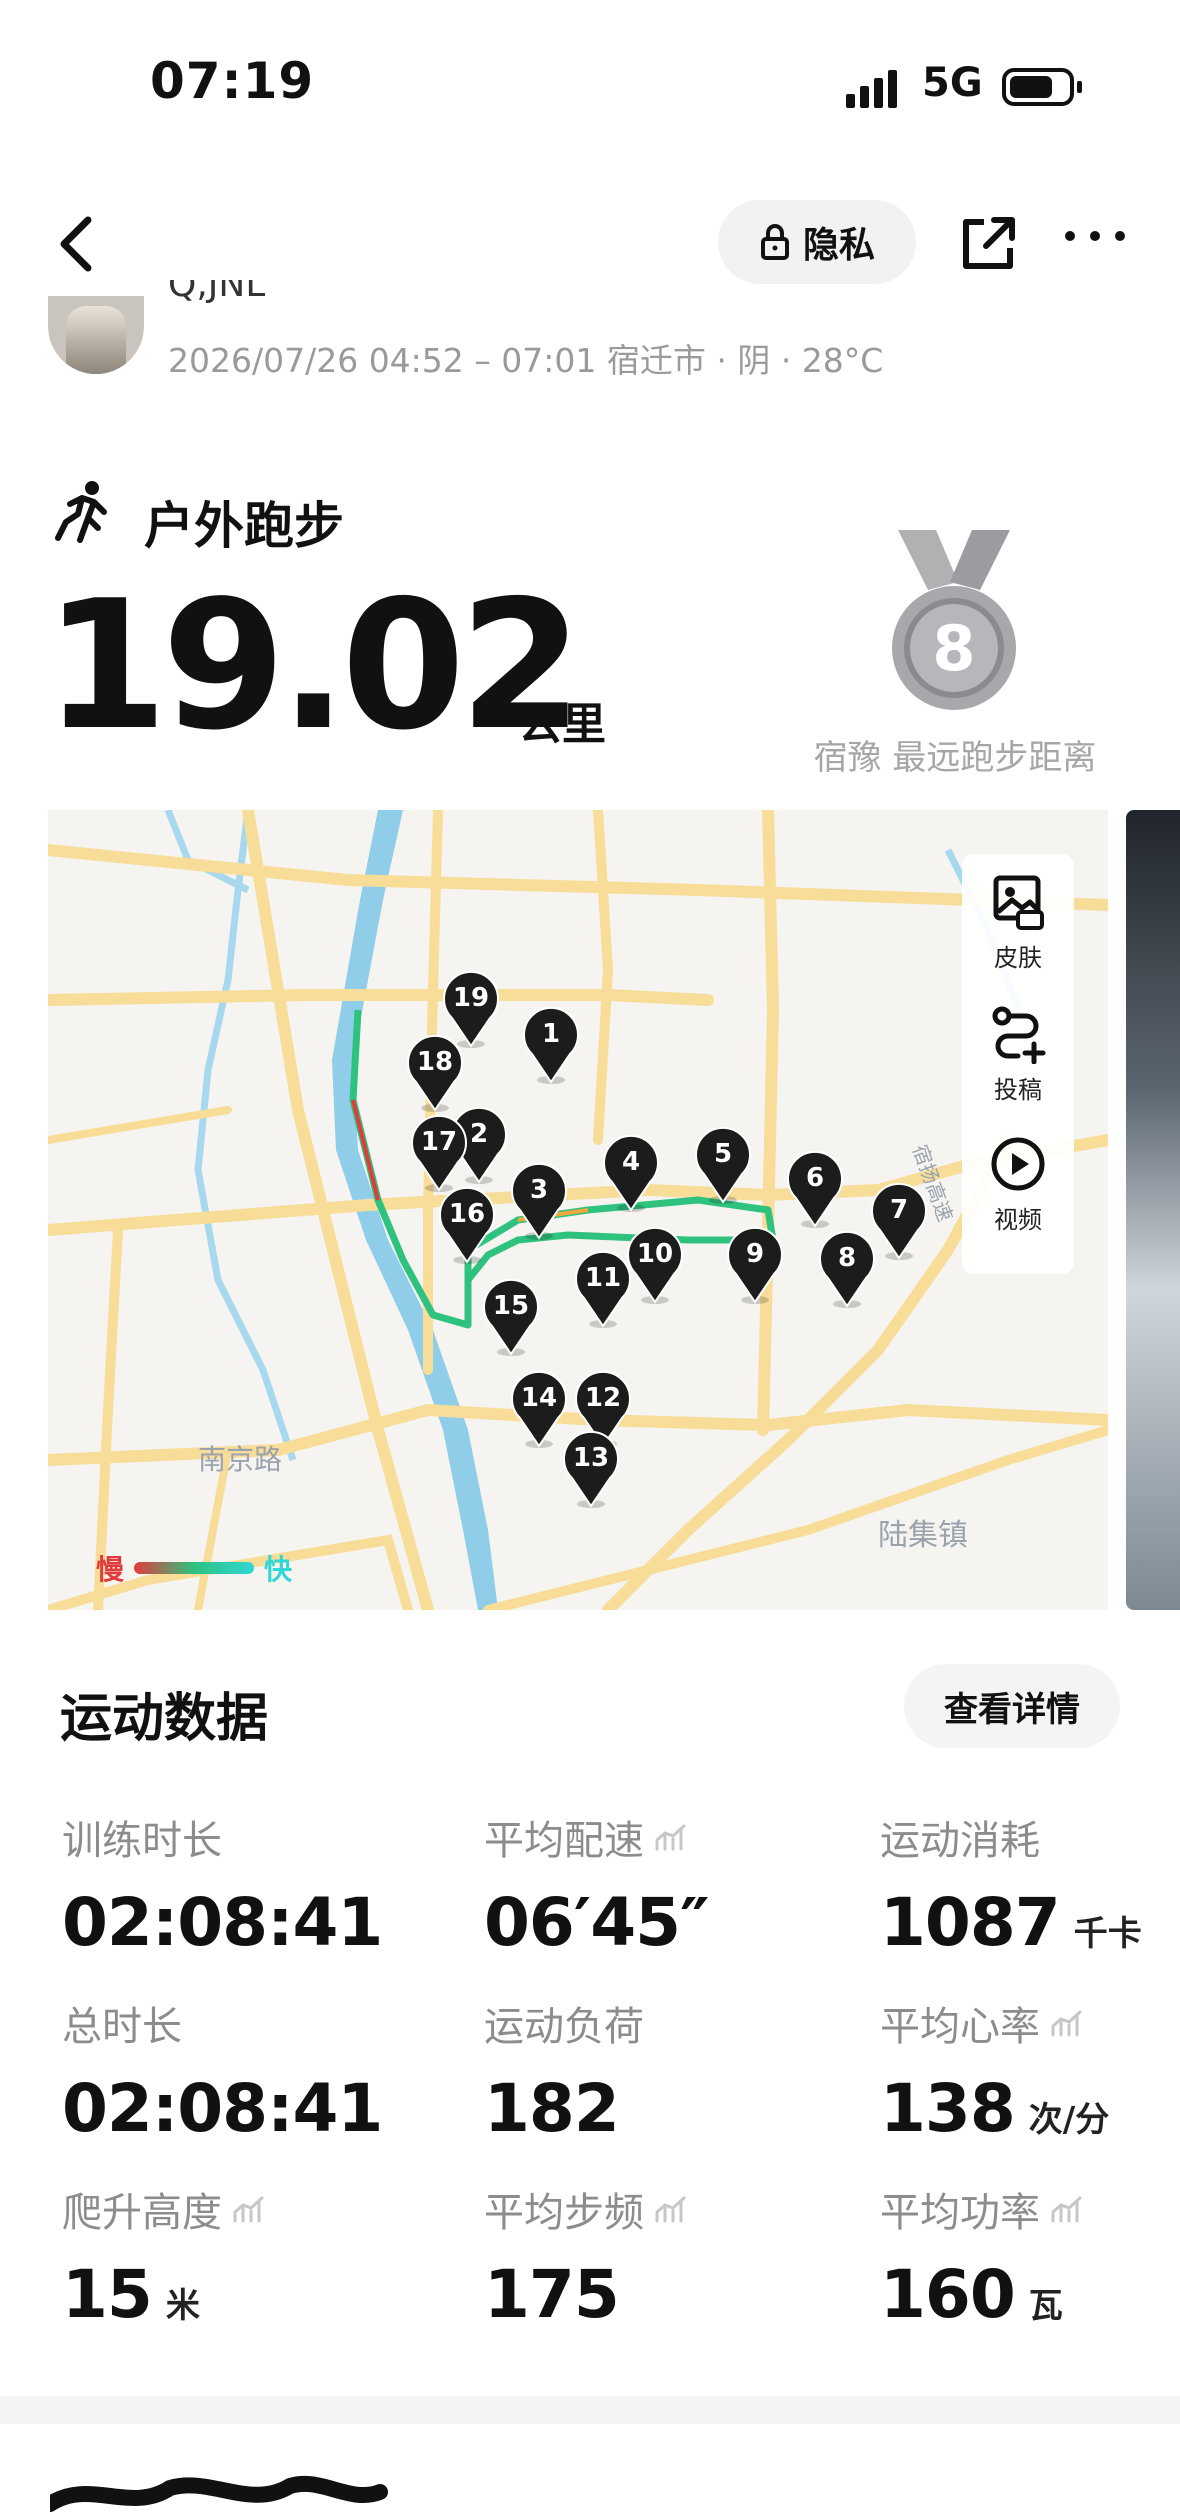 This screenshot has width=1180, height=2516. I want to click on route-pin-number: 11, so click(603, 1278).